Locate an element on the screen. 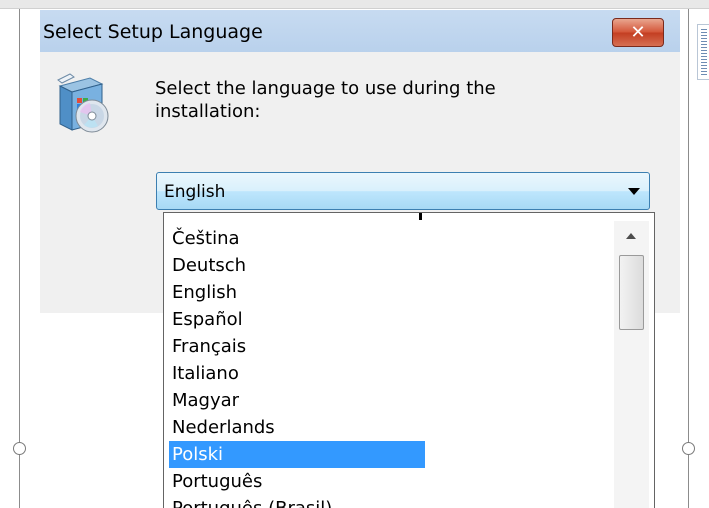  chevron-down-icon is located at coordinates (634, 191).